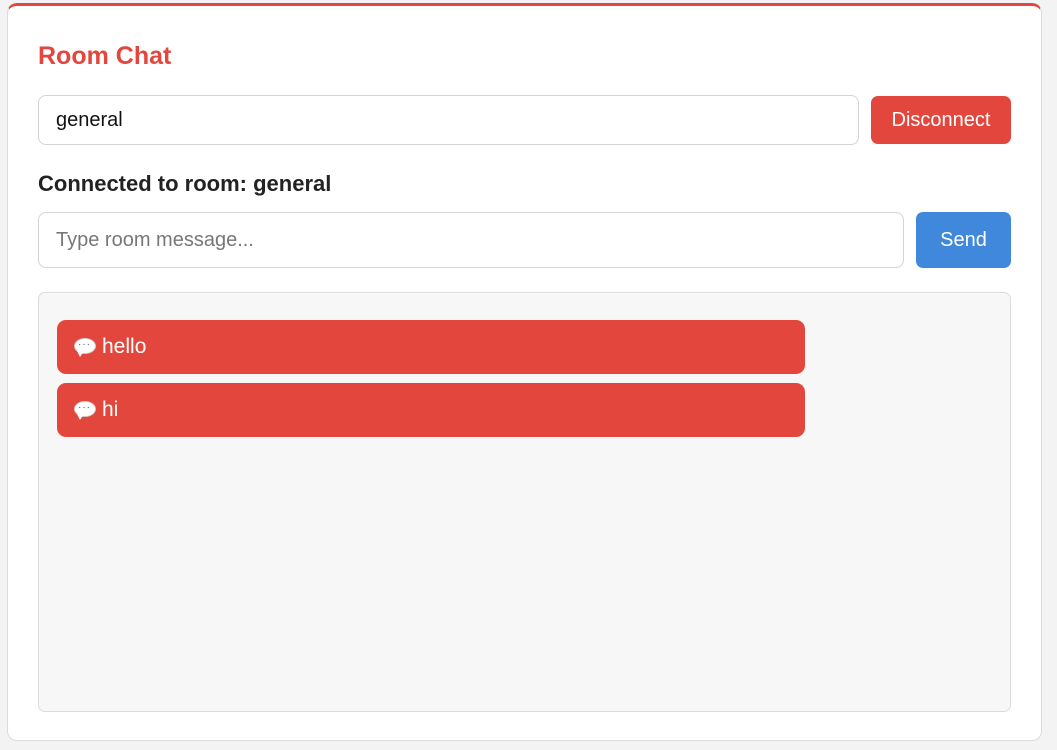 This screenshot has height=750, width=1057. Describe the element at coordinates (431, 410) in the screenshot. I see `message-item: ··· hi` at that location.